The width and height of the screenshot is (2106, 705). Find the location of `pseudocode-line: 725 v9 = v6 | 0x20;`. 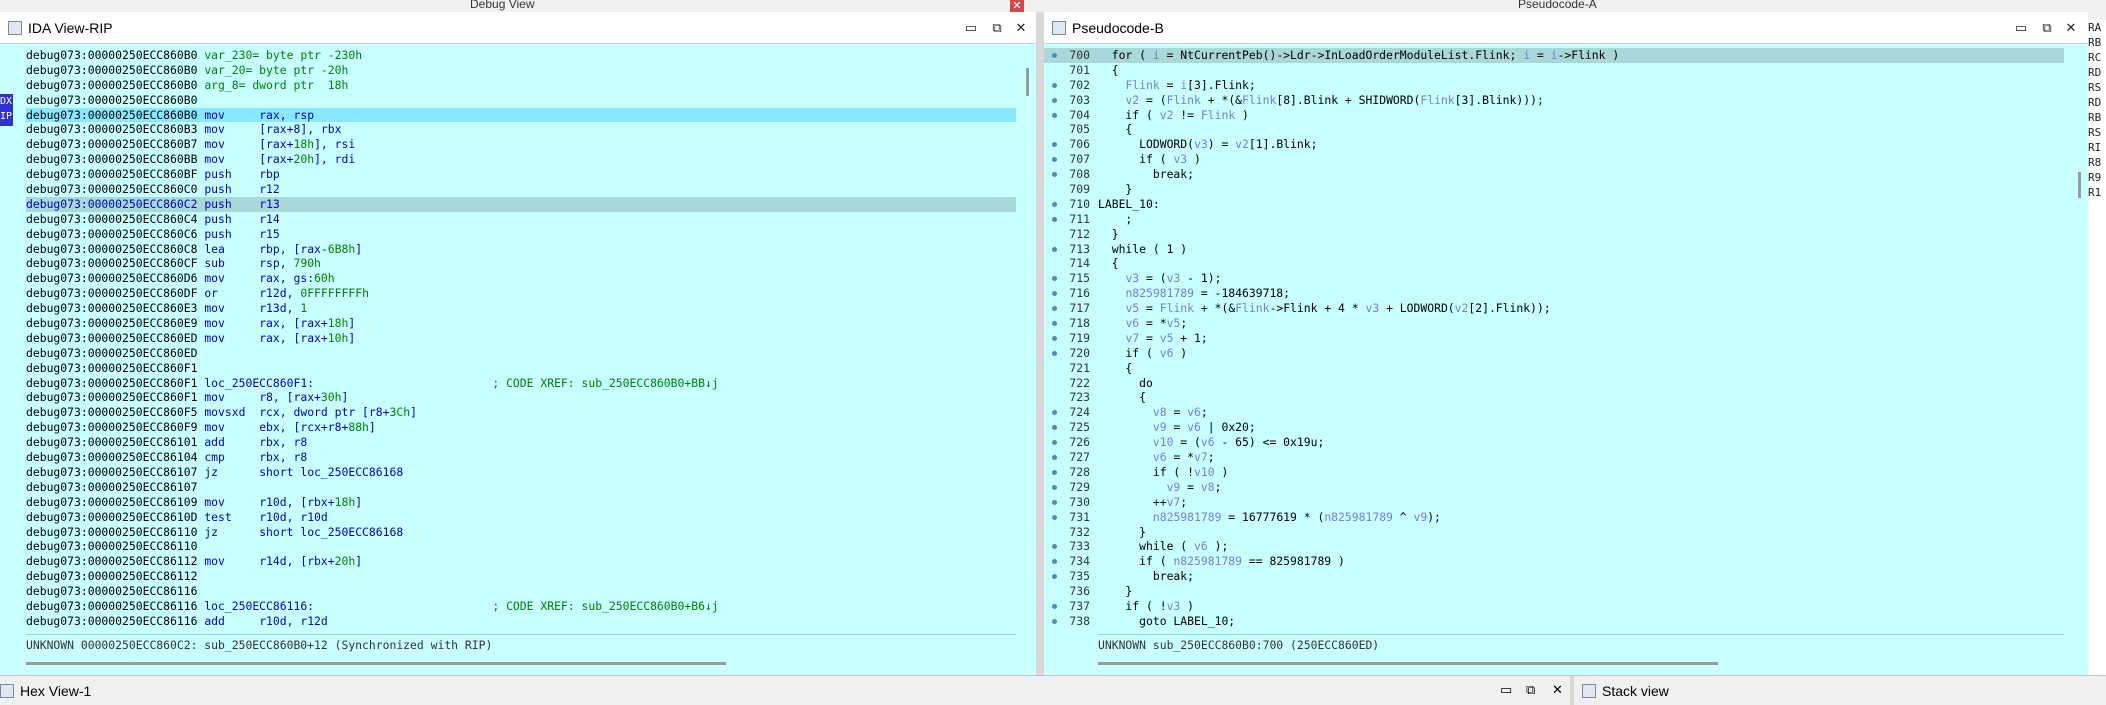

pseudocode-line: 725 v9 = v6 | 0x20; is located at coordinates (1554, 427).